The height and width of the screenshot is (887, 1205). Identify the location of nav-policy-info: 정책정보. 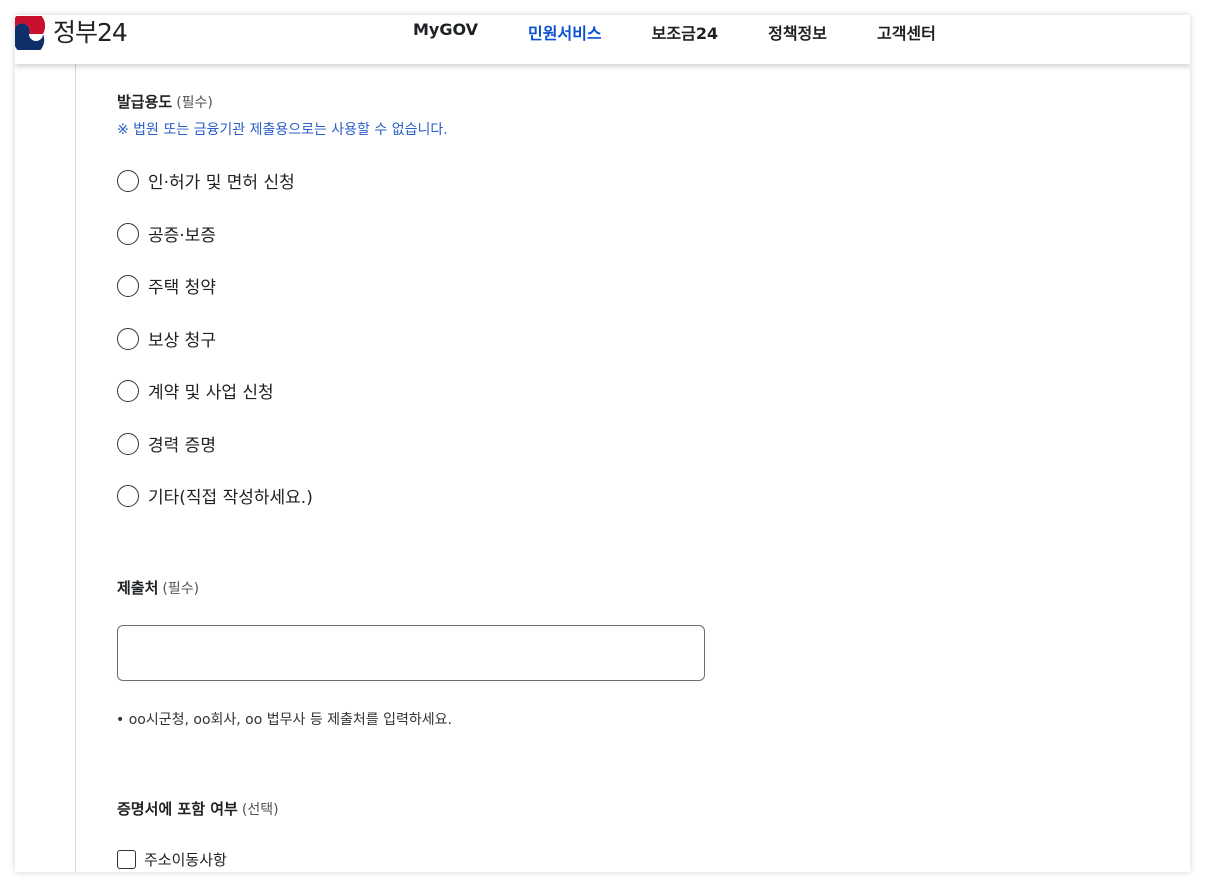
(797, 32).